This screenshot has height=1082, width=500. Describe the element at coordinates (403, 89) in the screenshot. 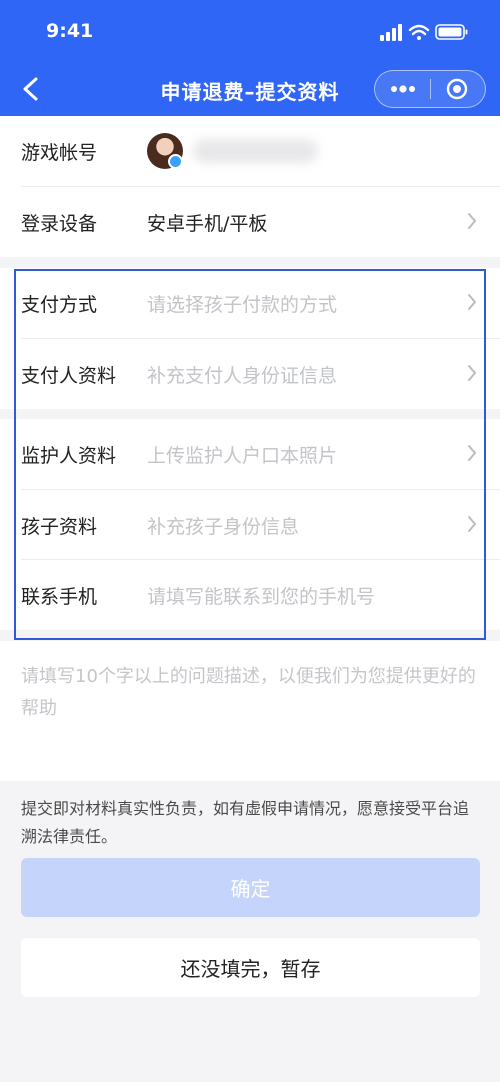

I see `more-dots-icon` at that location.